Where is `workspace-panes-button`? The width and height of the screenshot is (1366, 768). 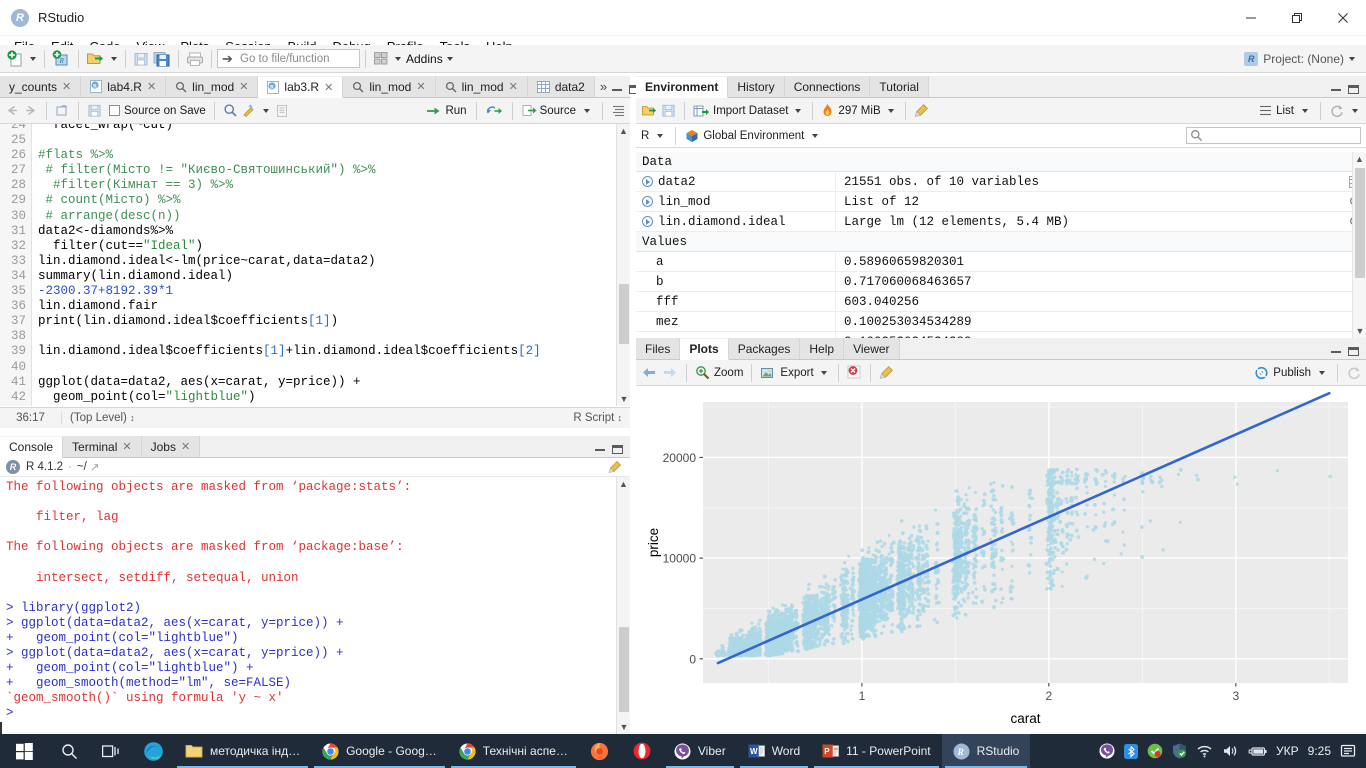
workspace-panes-button is located at coordinates (381, 59).